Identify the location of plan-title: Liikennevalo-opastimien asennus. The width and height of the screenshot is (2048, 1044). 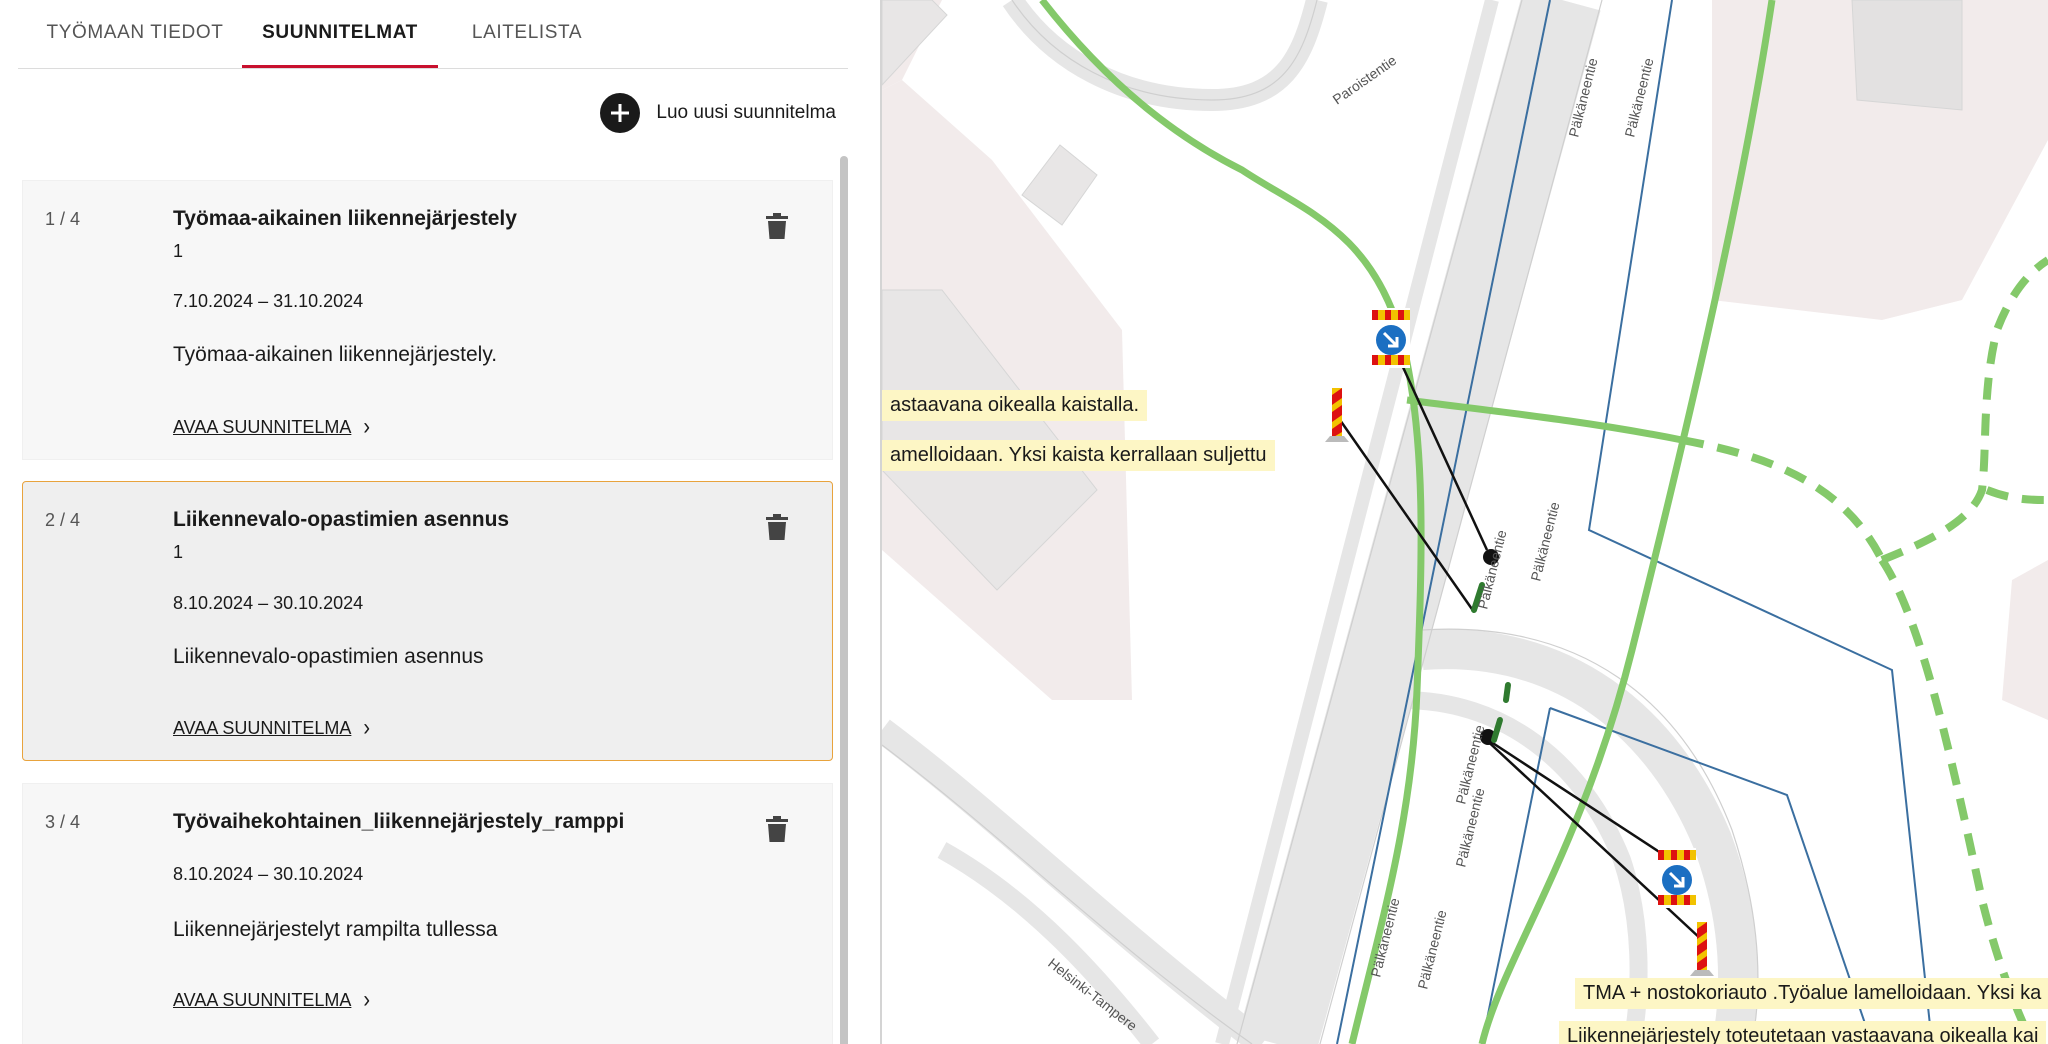
(341, 519).